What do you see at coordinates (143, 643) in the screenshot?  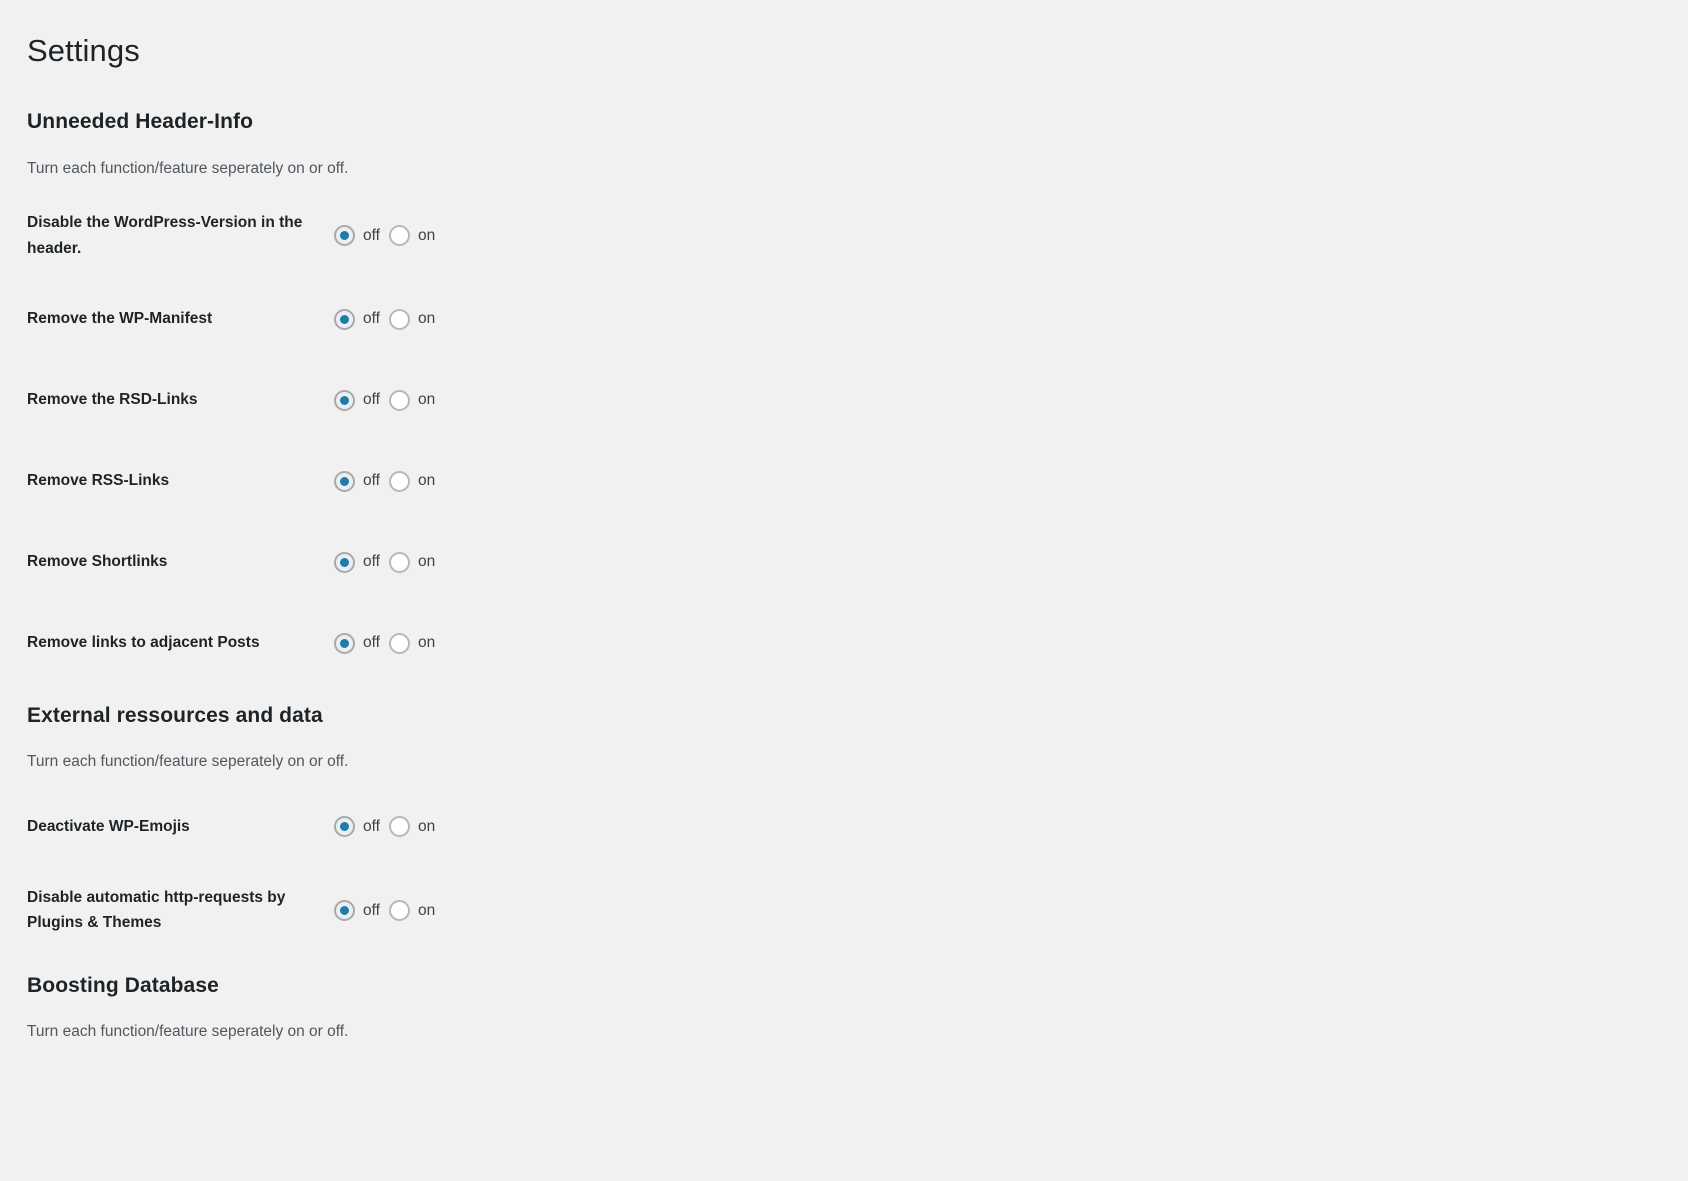 I see `setting-label: Remove links to adjacent Posts` at bounding box center [143, 643].